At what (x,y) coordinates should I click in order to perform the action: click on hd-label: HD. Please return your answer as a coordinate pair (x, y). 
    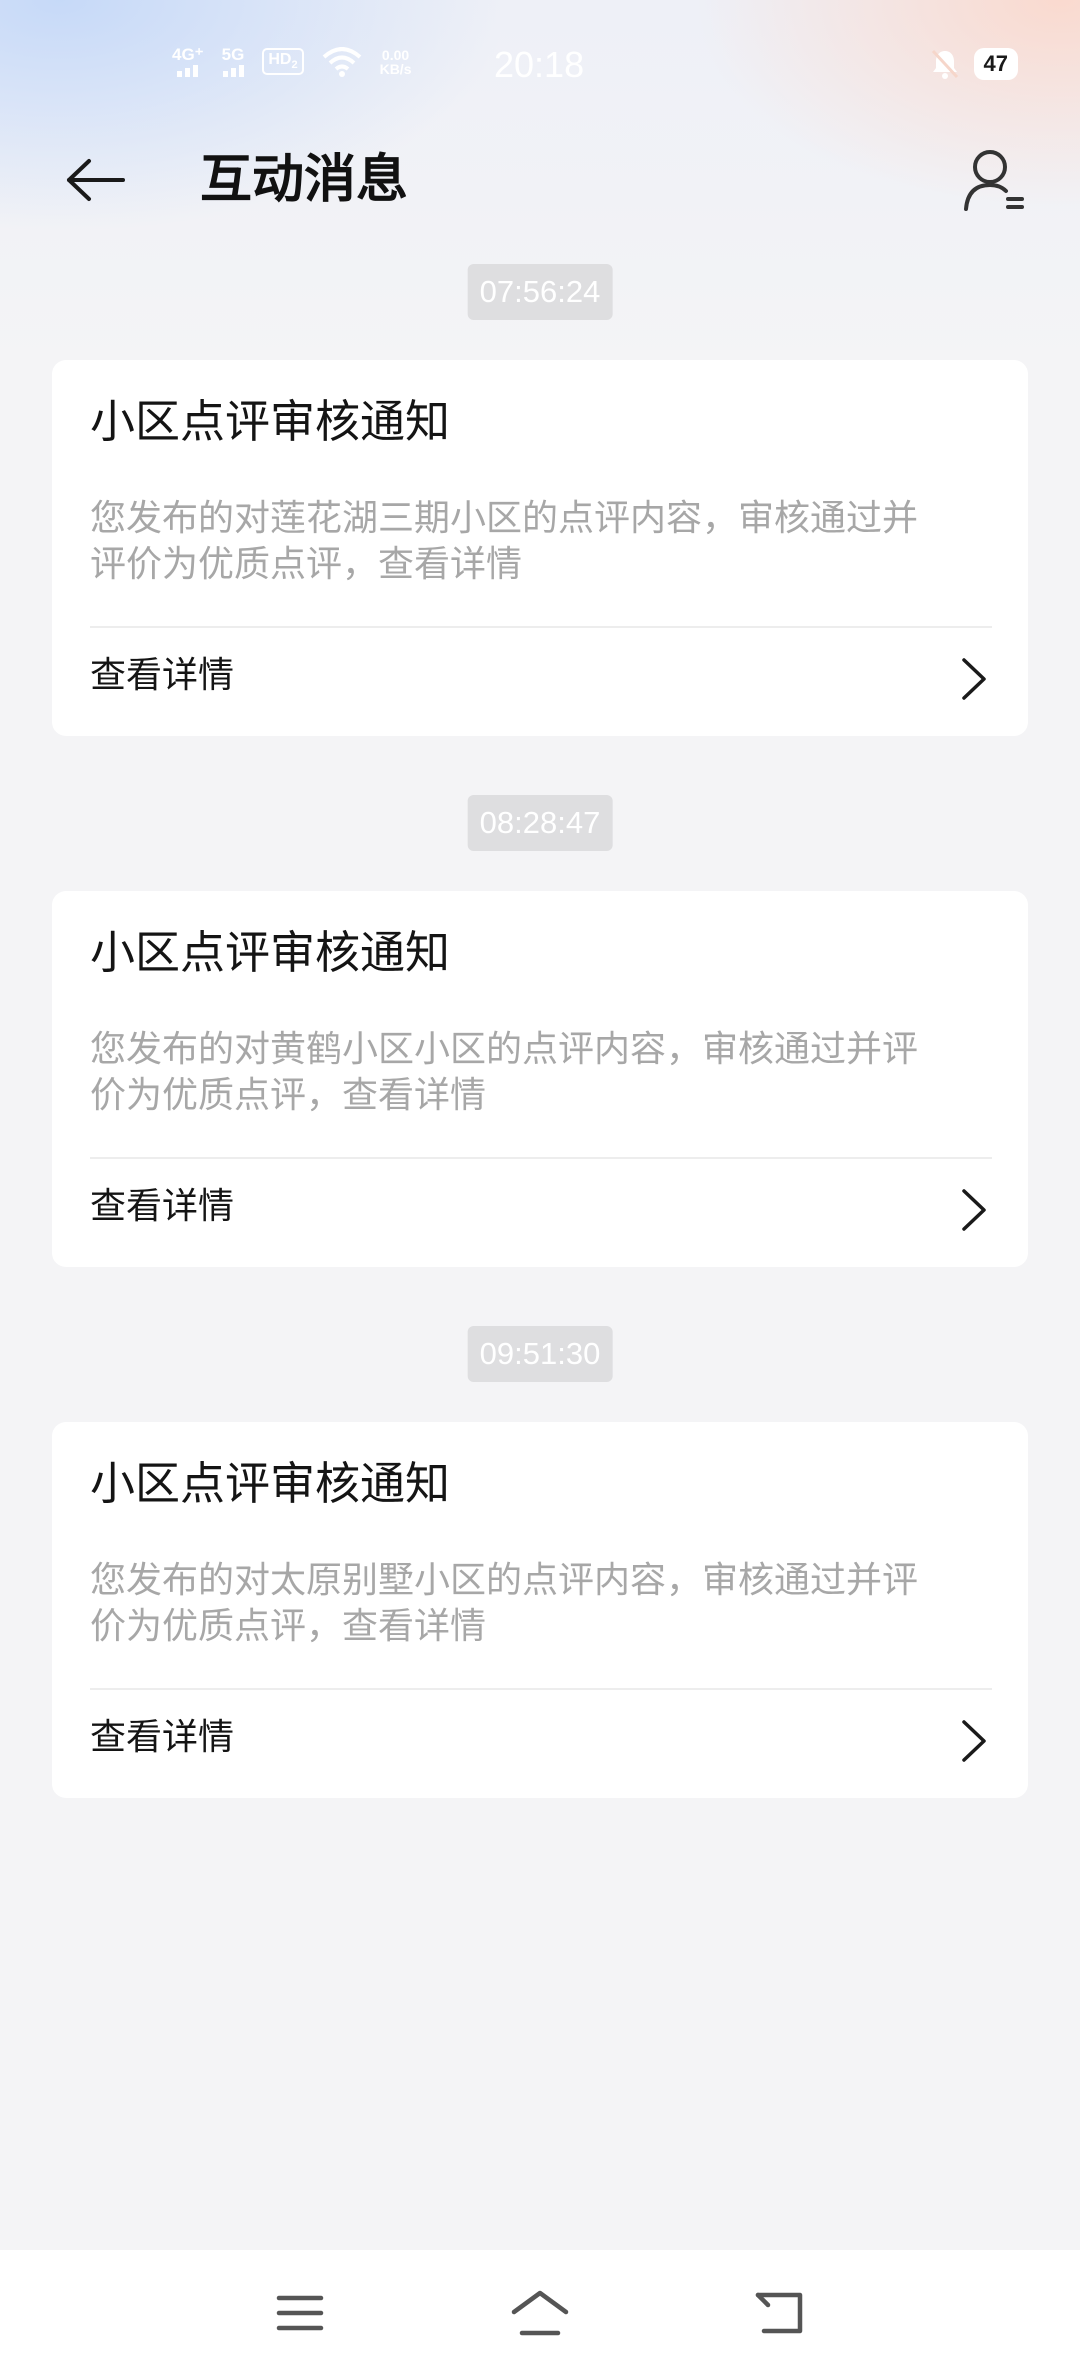
    Looking at the image, I should click on (280, 60).